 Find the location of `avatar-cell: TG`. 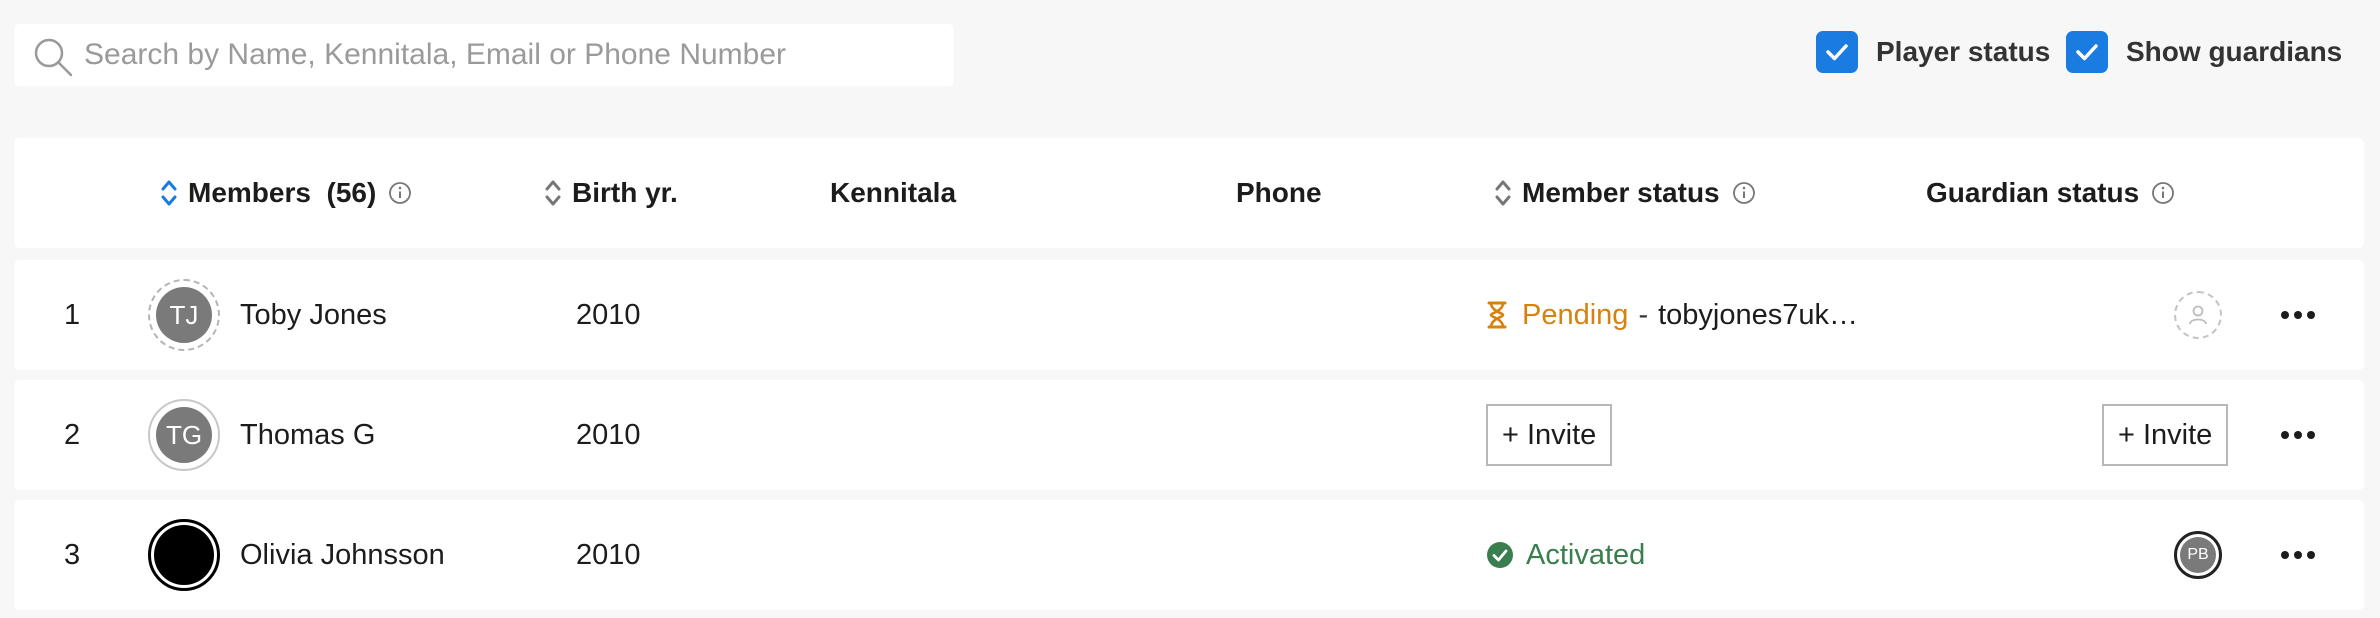

avatar-cell: TG is located at coordinates (184, 435).